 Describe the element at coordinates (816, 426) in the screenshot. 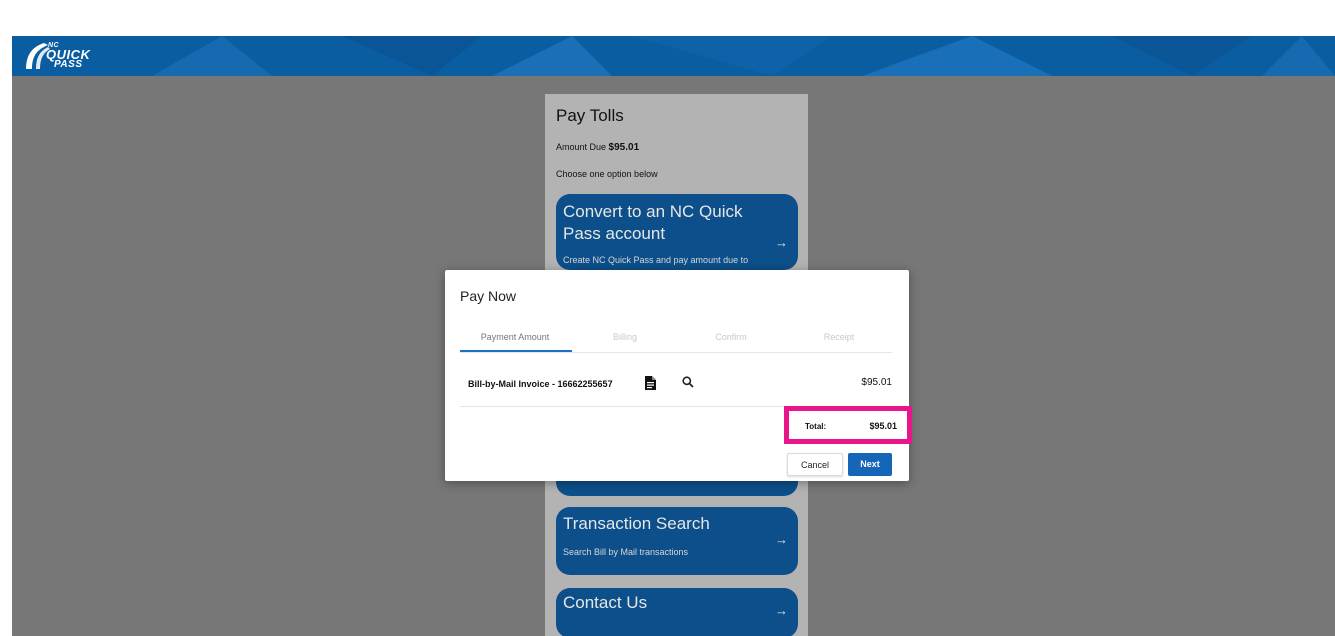

I see `total-label: Total:` at that location.